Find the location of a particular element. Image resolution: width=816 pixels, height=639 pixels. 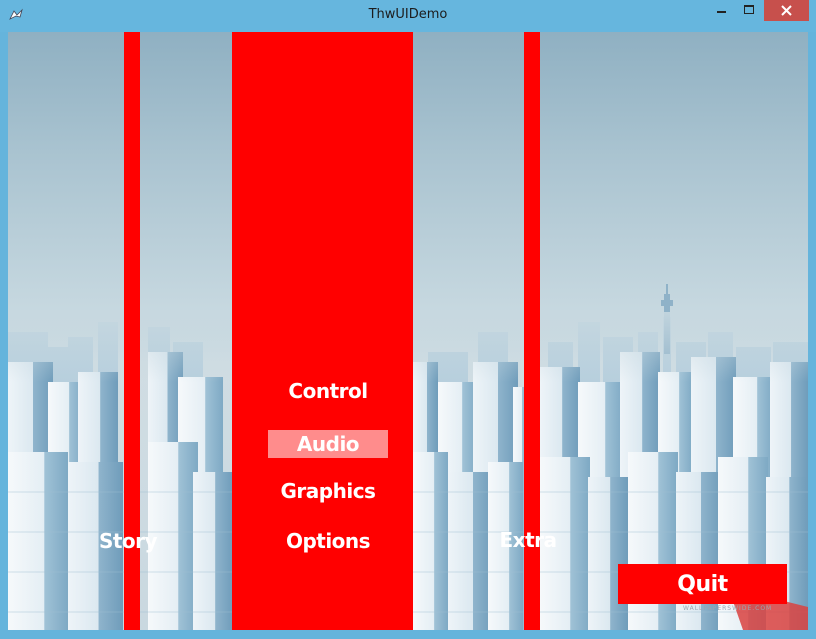

story-menu-button: Story is located at coordinates (128, 541).